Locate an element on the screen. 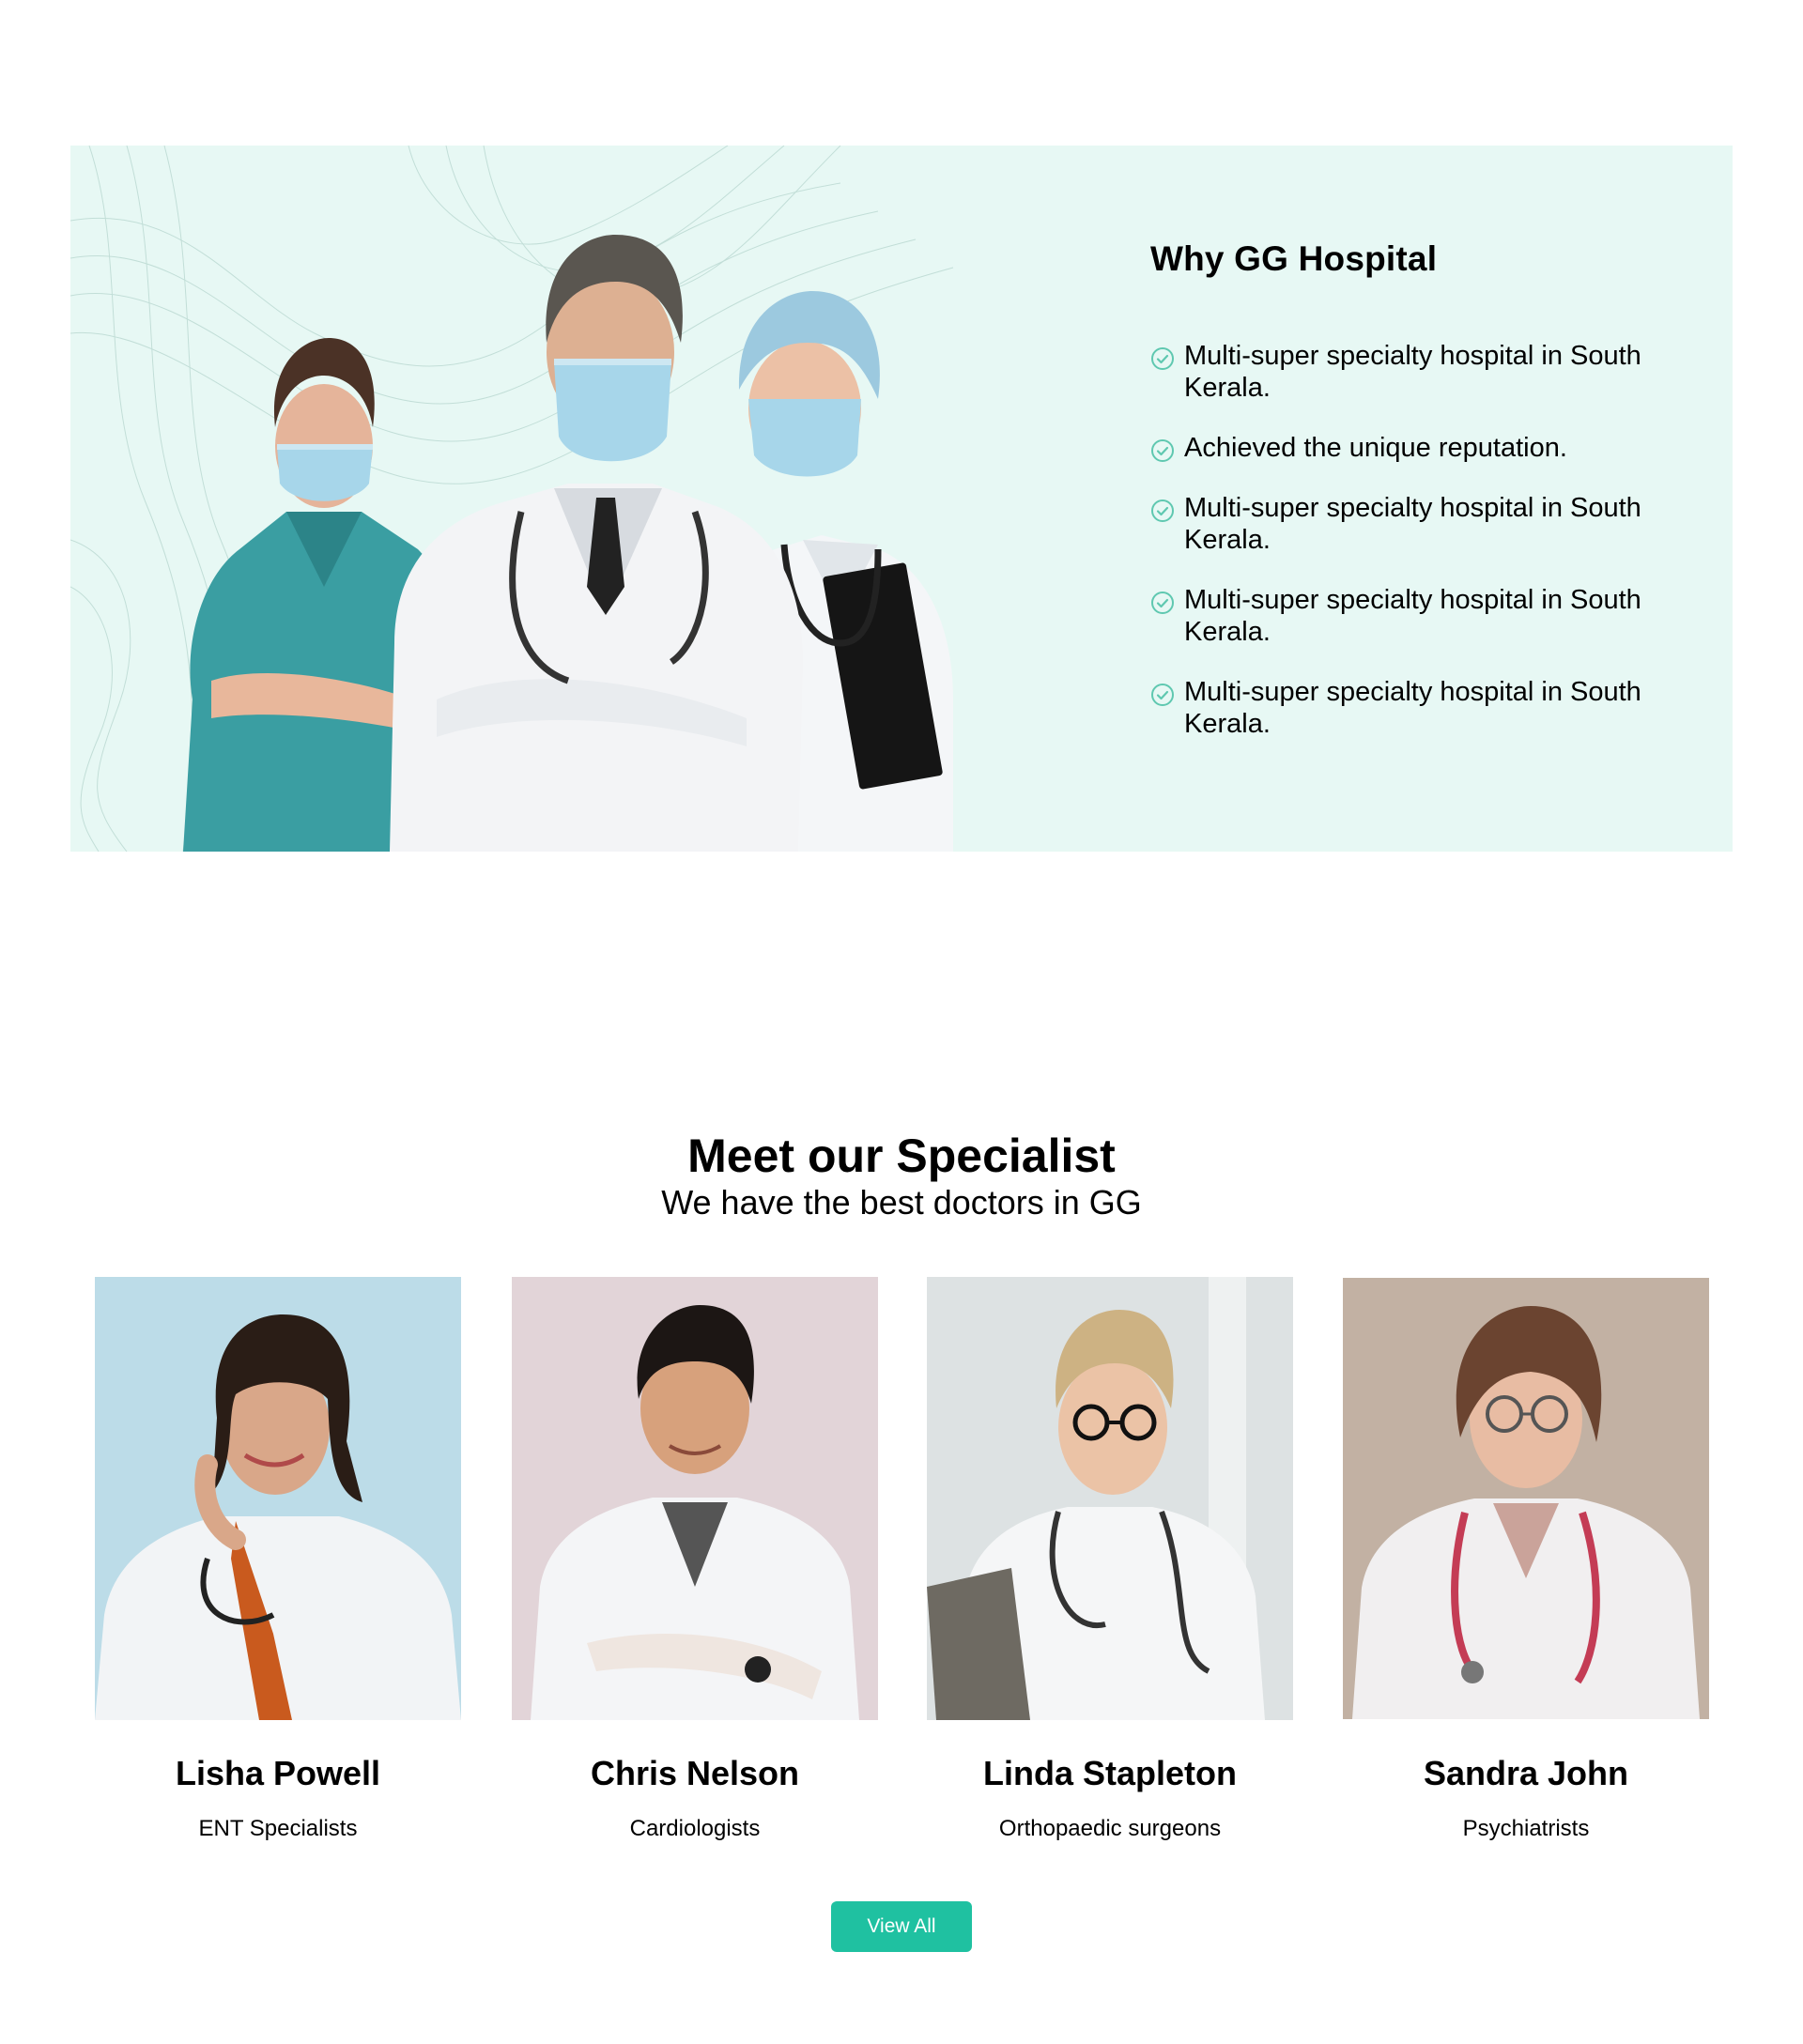  doctor-card: Sandra John Psychiatrists is located at coordinates (1526, 1559).